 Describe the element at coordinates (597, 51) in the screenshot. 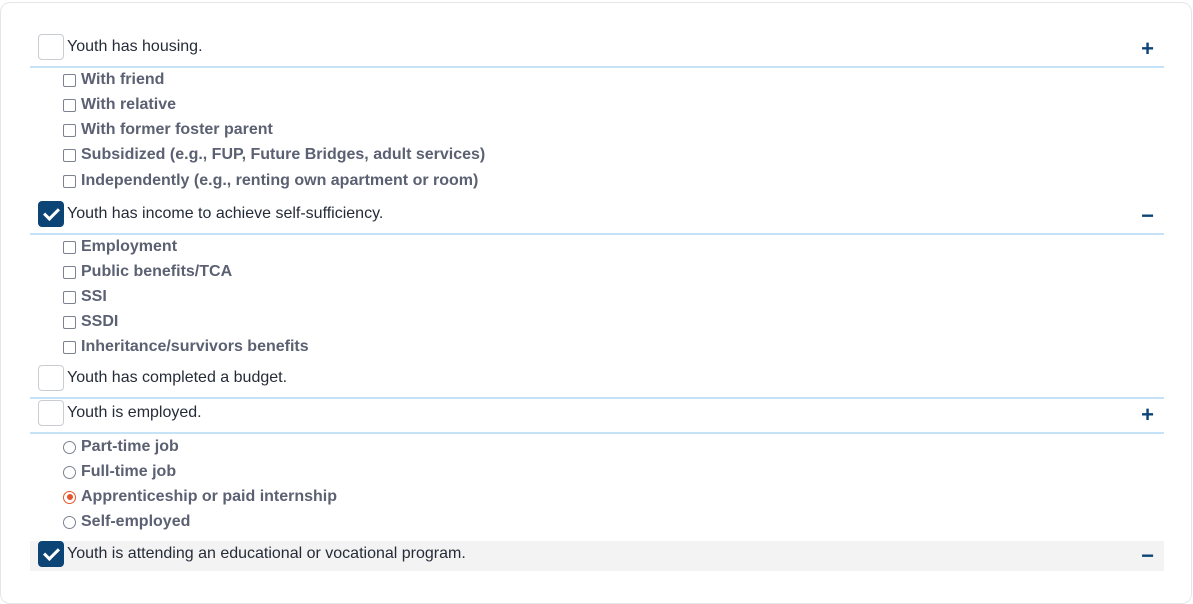

I see `section-header: Youth has housing. +` at that location.